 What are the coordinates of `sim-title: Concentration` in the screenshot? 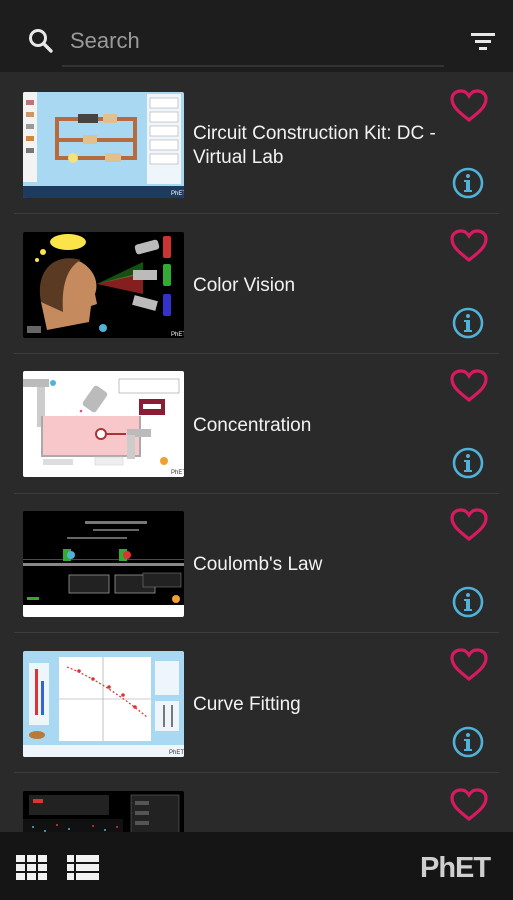 It's located at (252, 425).